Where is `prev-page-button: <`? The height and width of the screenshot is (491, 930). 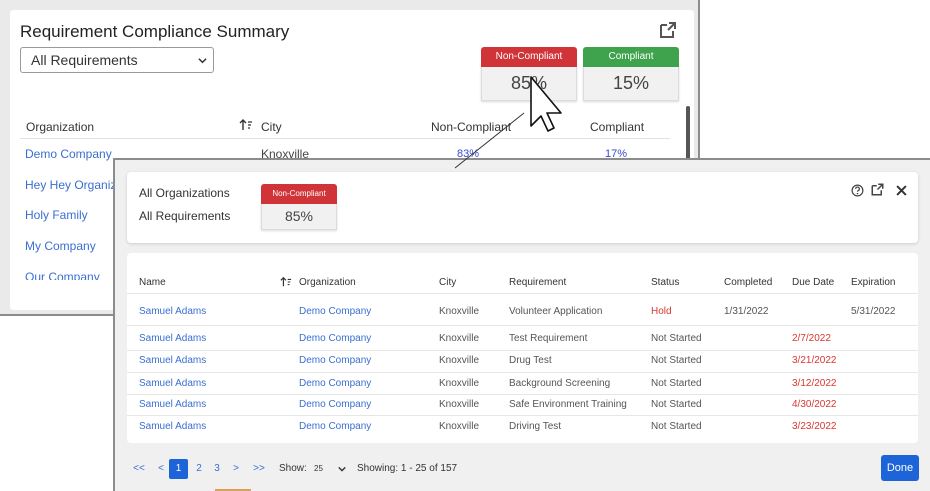 prev-page-button: < is located at coordinates (161, 468).